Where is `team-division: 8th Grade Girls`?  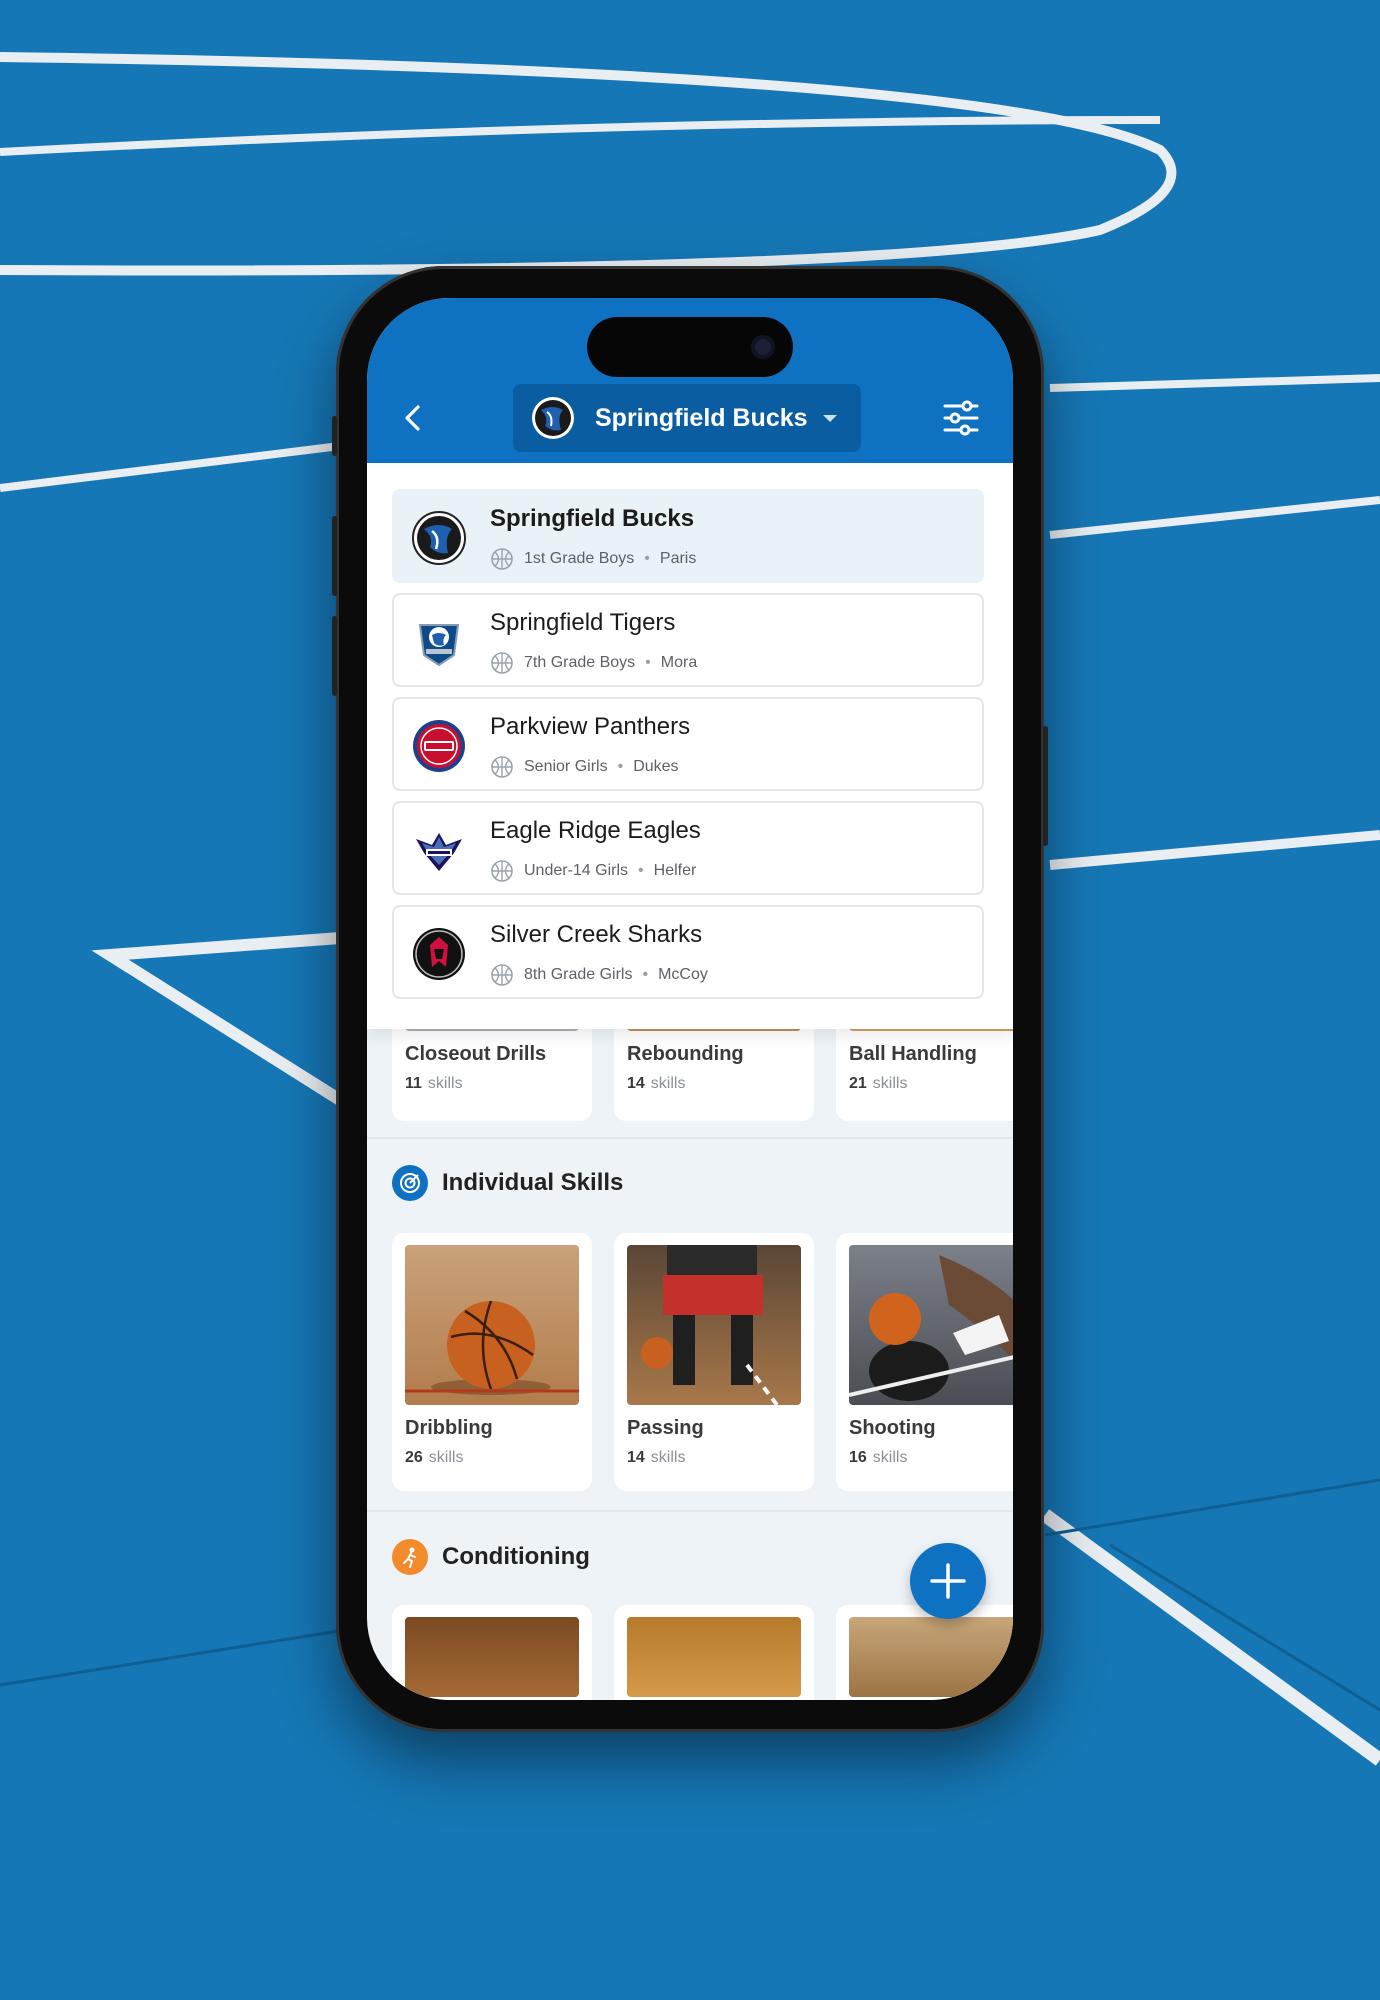 team-division: 8th Grade Girls is located at coordinates (578, 974).